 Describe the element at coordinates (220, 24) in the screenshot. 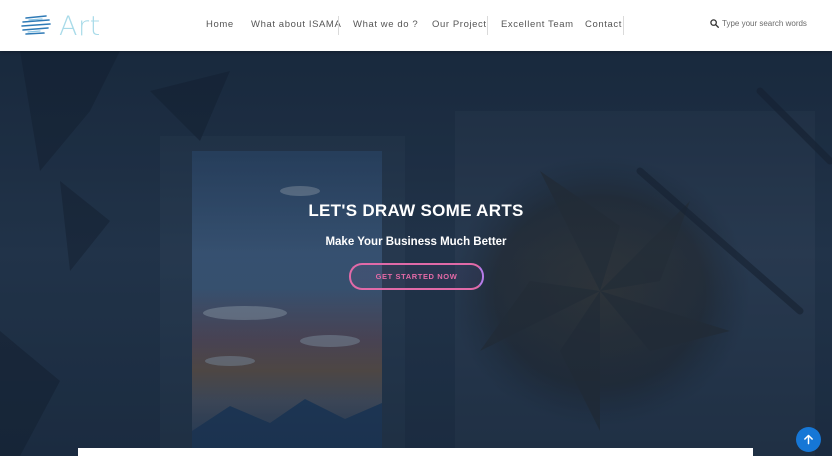

I see `nav-item-home: Home` at that location.